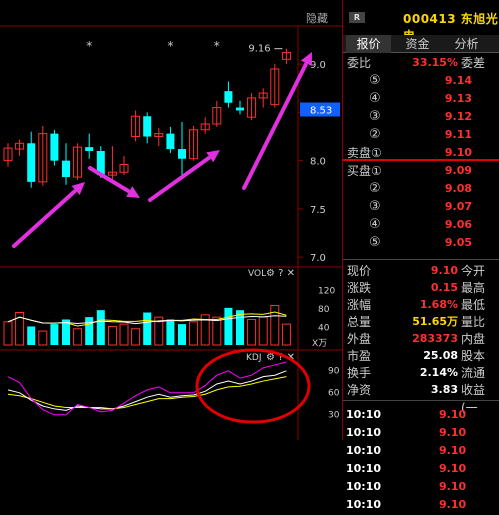  What do you see at coordinates (458, 80) in the screenshot?
I see `sell-level-price: 9.14` at bounding box center [458, 80].